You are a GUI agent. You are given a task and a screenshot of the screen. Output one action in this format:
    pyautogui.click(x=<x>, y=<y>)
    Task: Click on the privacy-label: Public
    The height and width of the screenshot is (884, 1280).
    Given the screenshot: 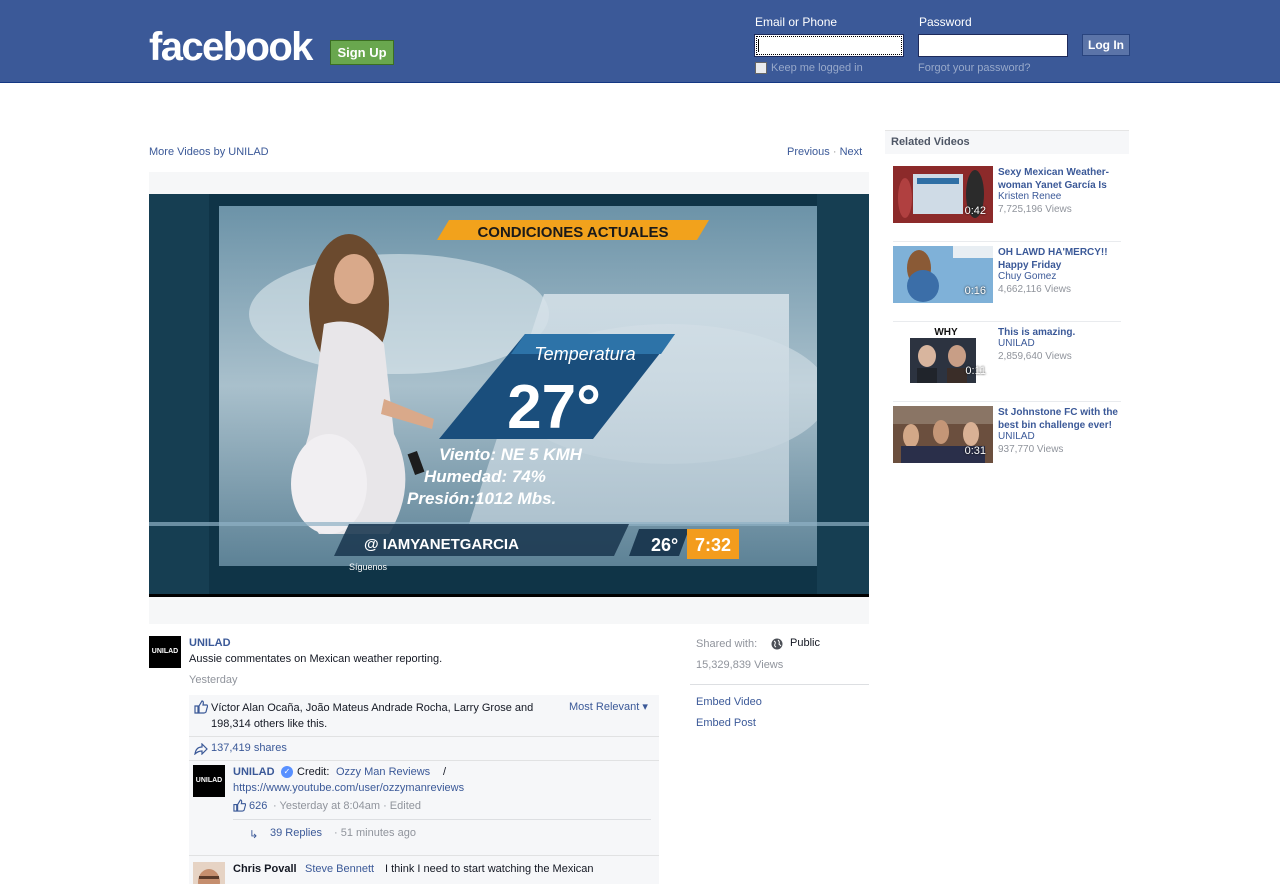 What is the action you would take?
    pyautogui.click(x=805, y=643)
    